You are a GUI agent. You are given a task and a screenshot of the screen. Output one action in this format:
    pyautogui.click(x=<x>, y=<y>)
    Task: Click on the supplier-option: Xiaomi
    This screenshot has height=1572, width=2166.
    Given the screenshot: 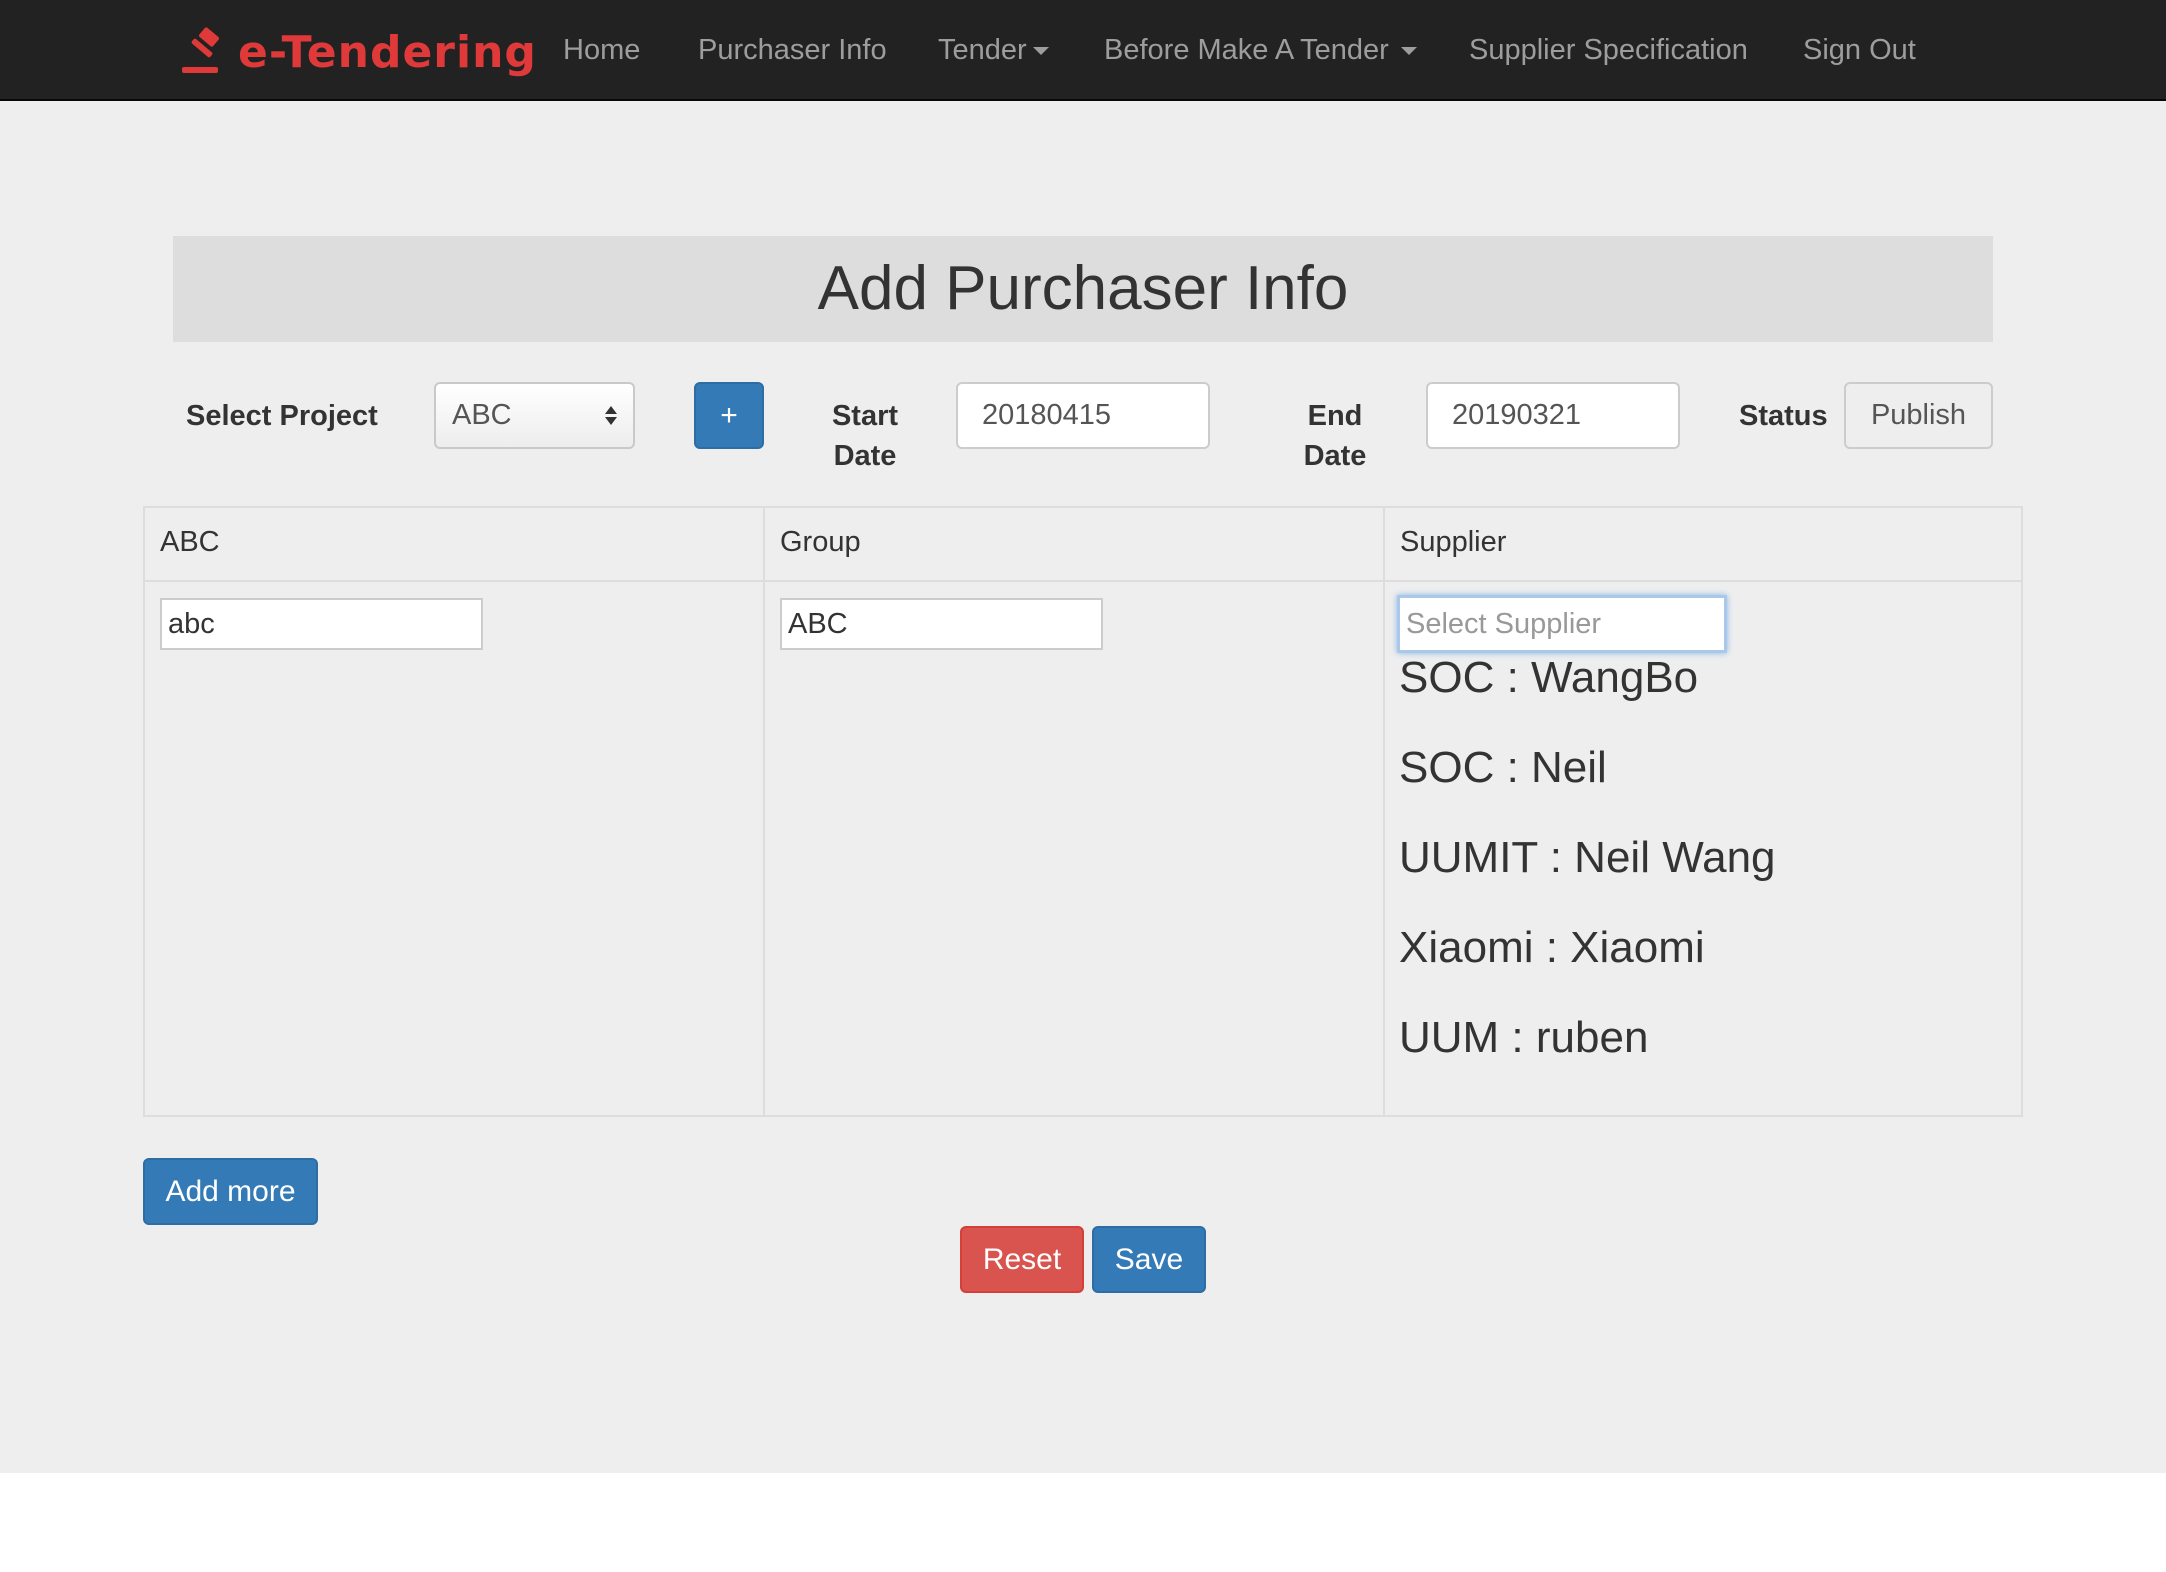 What is the action you would take?
    pyautogui.click(x=1552, y=948)
    